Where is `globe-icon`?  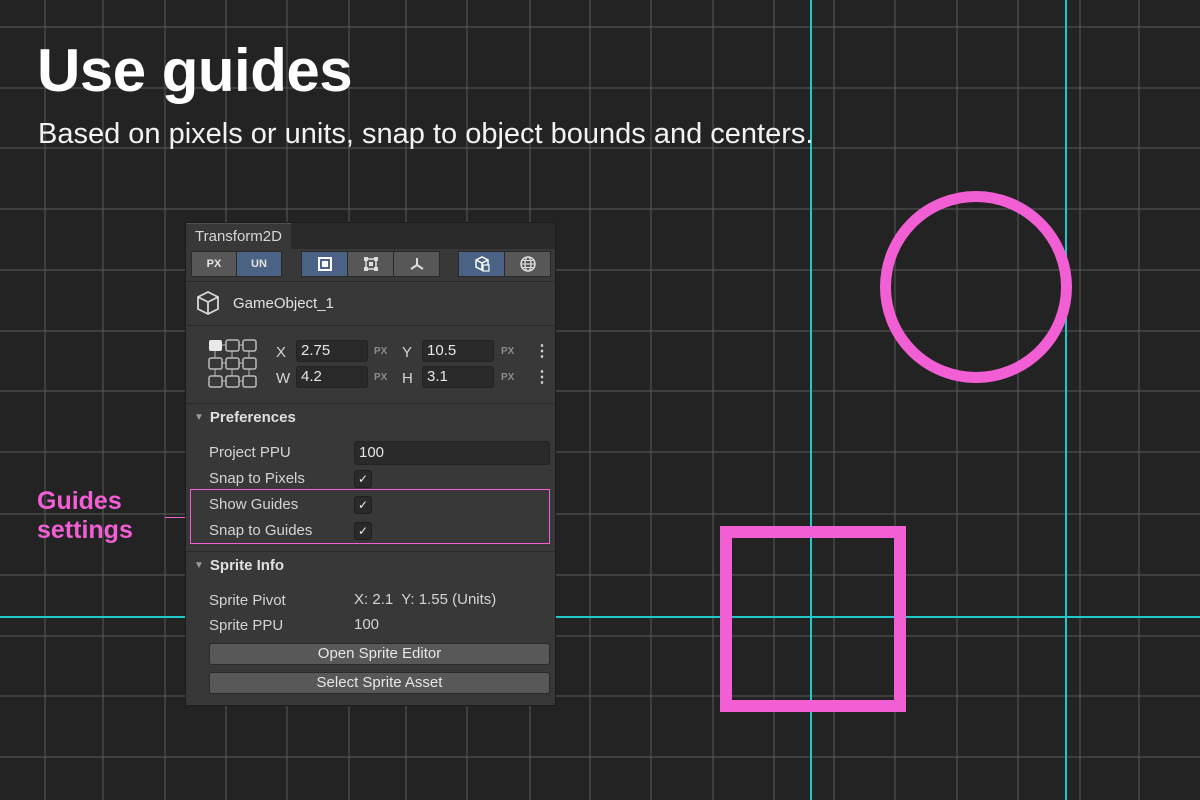
globe-icon is located at coordinates (527, 264).